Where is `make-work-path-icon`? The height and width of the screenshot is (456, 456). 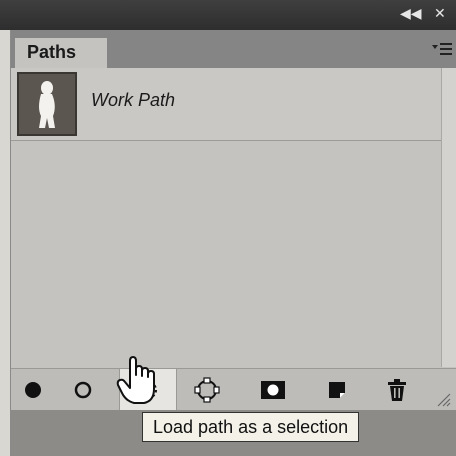 make-work-path-icon is located at coordinates (207, 390).